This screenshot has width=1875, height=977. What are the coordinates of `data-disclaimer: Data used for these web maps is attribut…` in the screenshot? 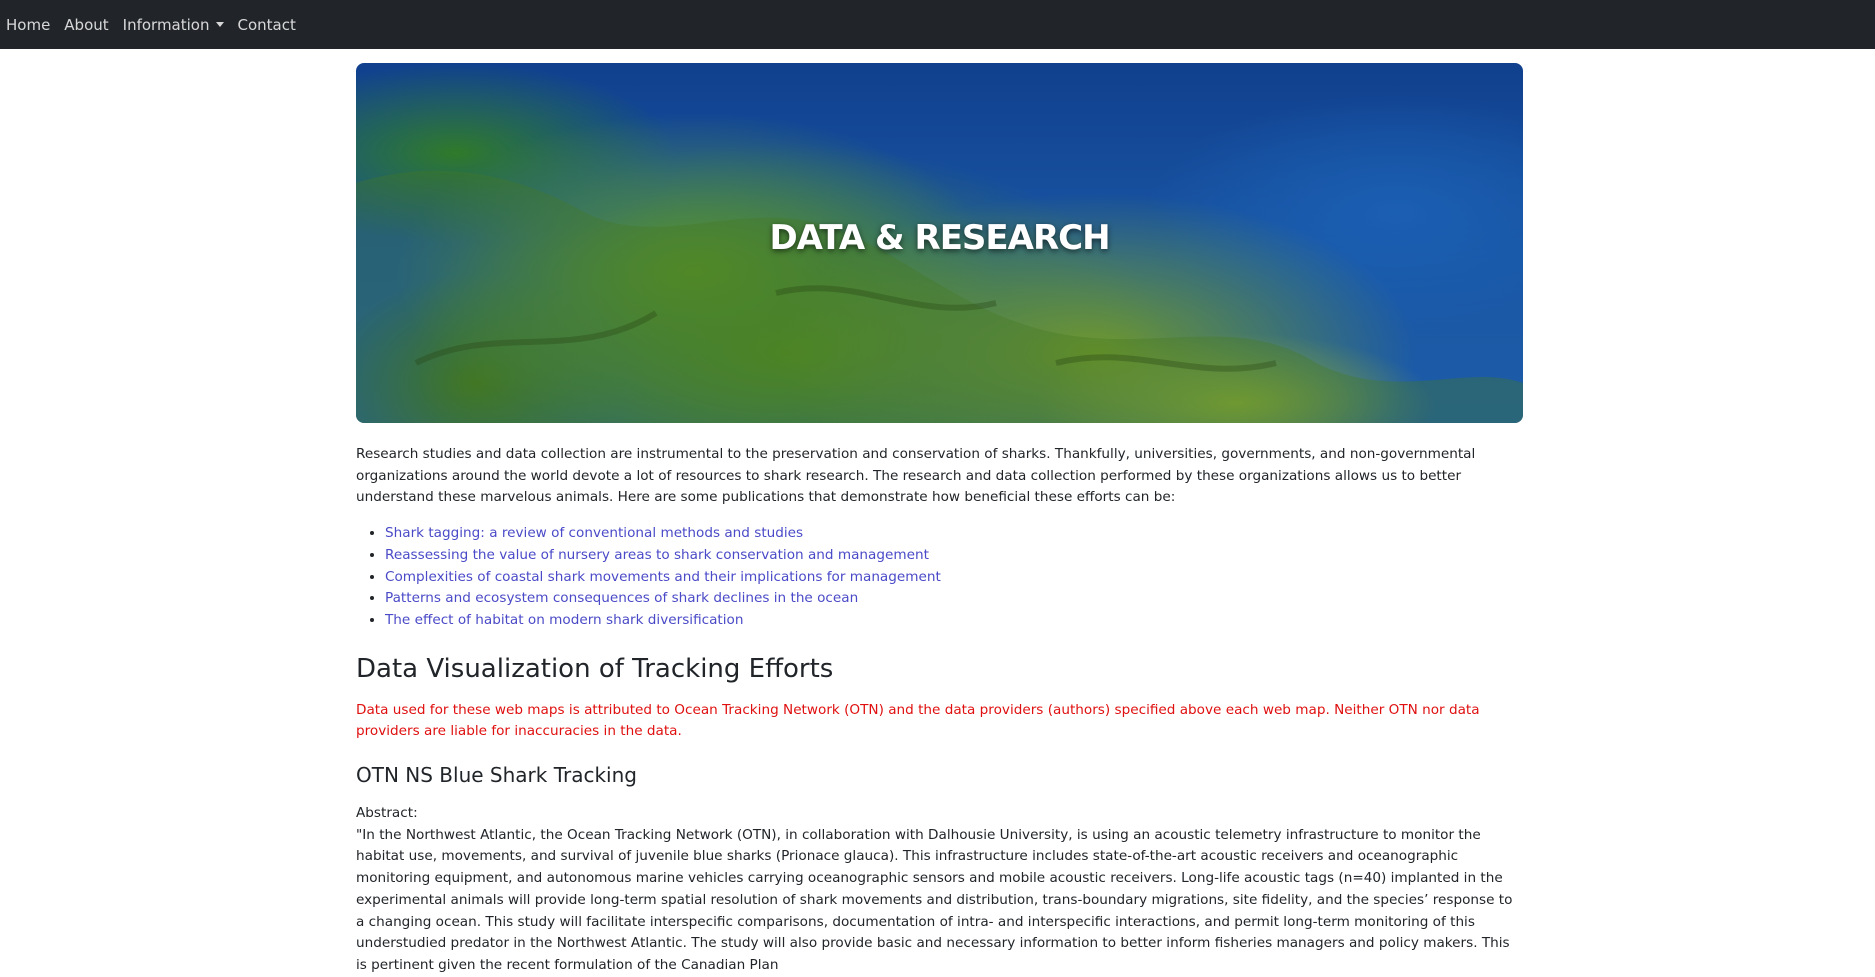 It's located at (918, 720).